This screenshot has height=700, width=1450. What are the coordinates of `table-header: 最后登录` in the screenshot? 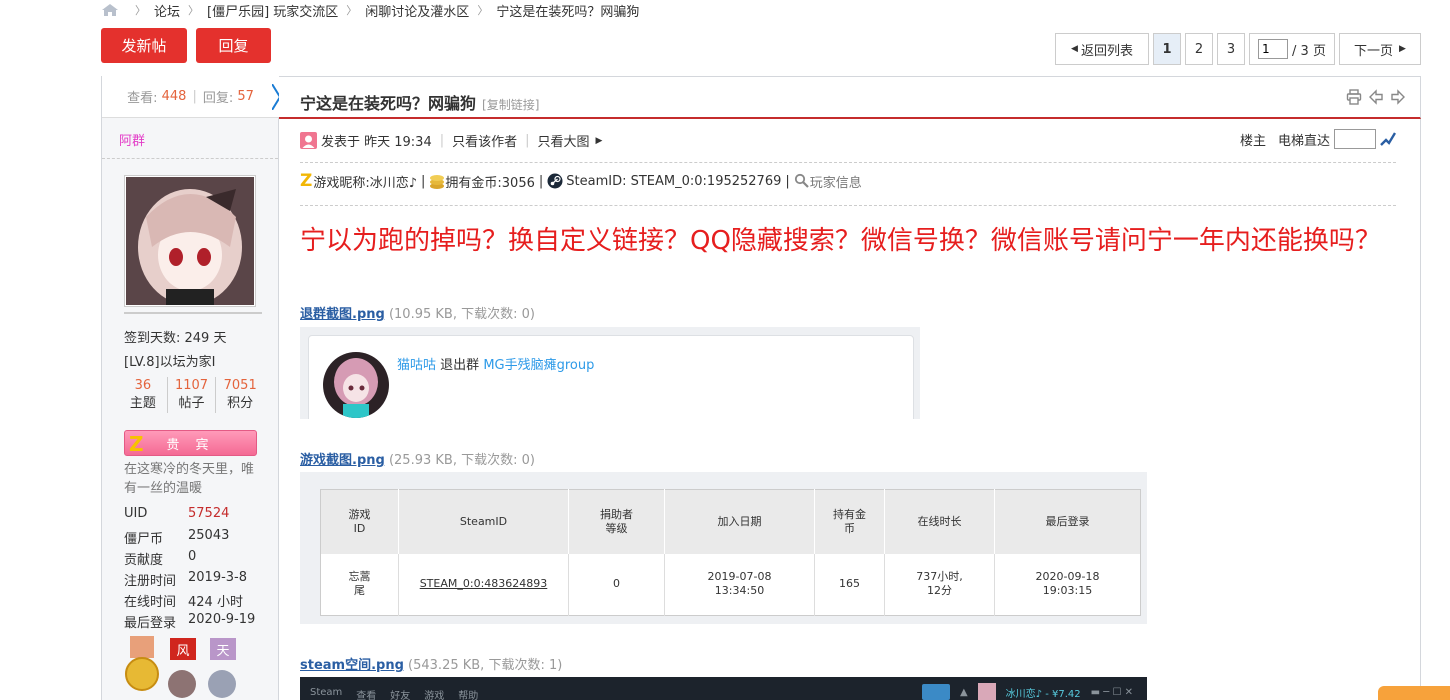 It's located at (1067, 521).